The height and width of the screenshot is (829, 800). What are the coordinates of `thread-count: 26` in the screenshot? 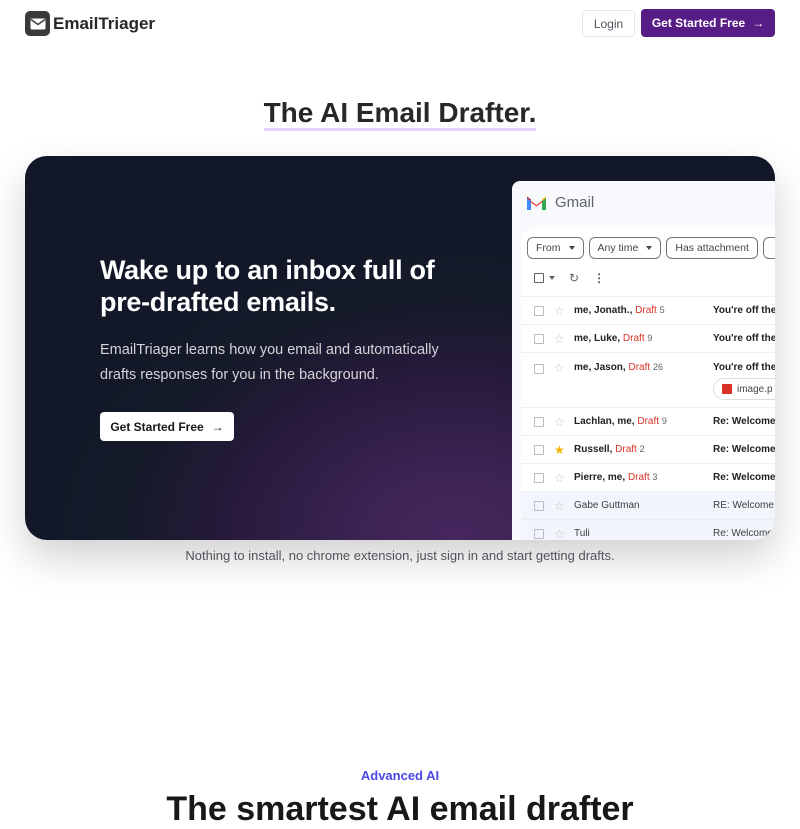 It's located at (657, 367).